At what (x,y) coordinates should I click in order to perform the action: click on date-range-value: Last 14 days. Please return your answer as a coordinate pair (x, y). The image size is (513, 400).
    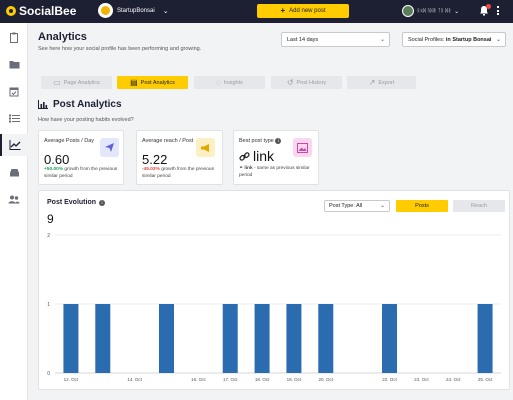
    Looking at the image, I should click on (303, 40).